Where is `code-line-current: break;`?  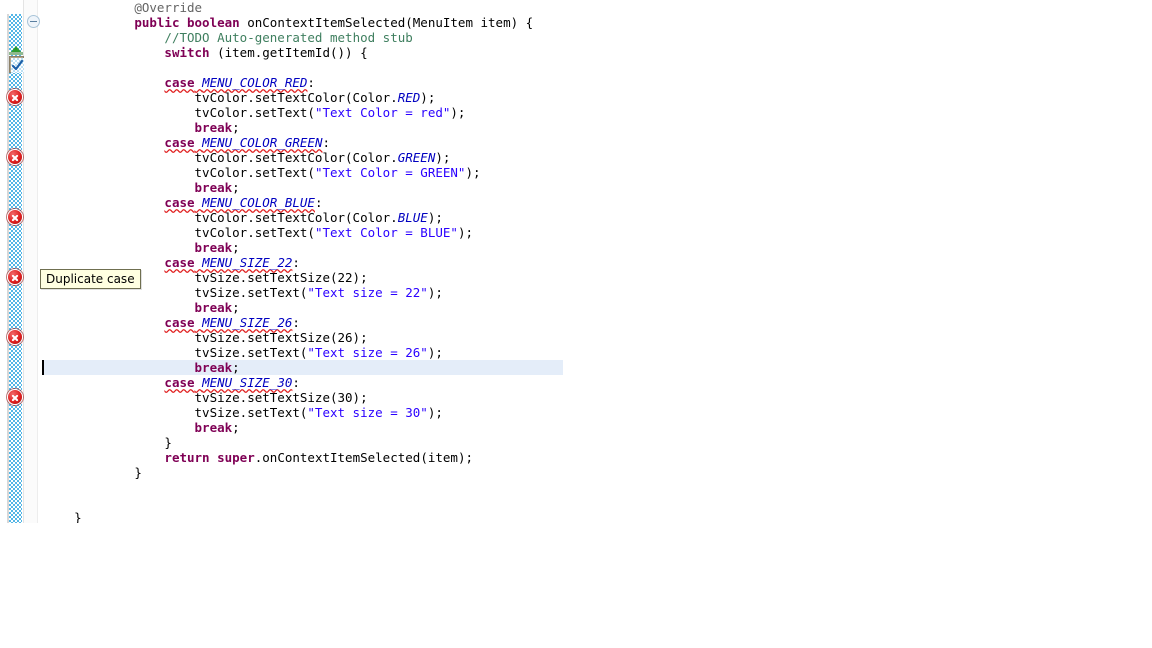 code-line-current: break; is located at coordinates (597, 367).